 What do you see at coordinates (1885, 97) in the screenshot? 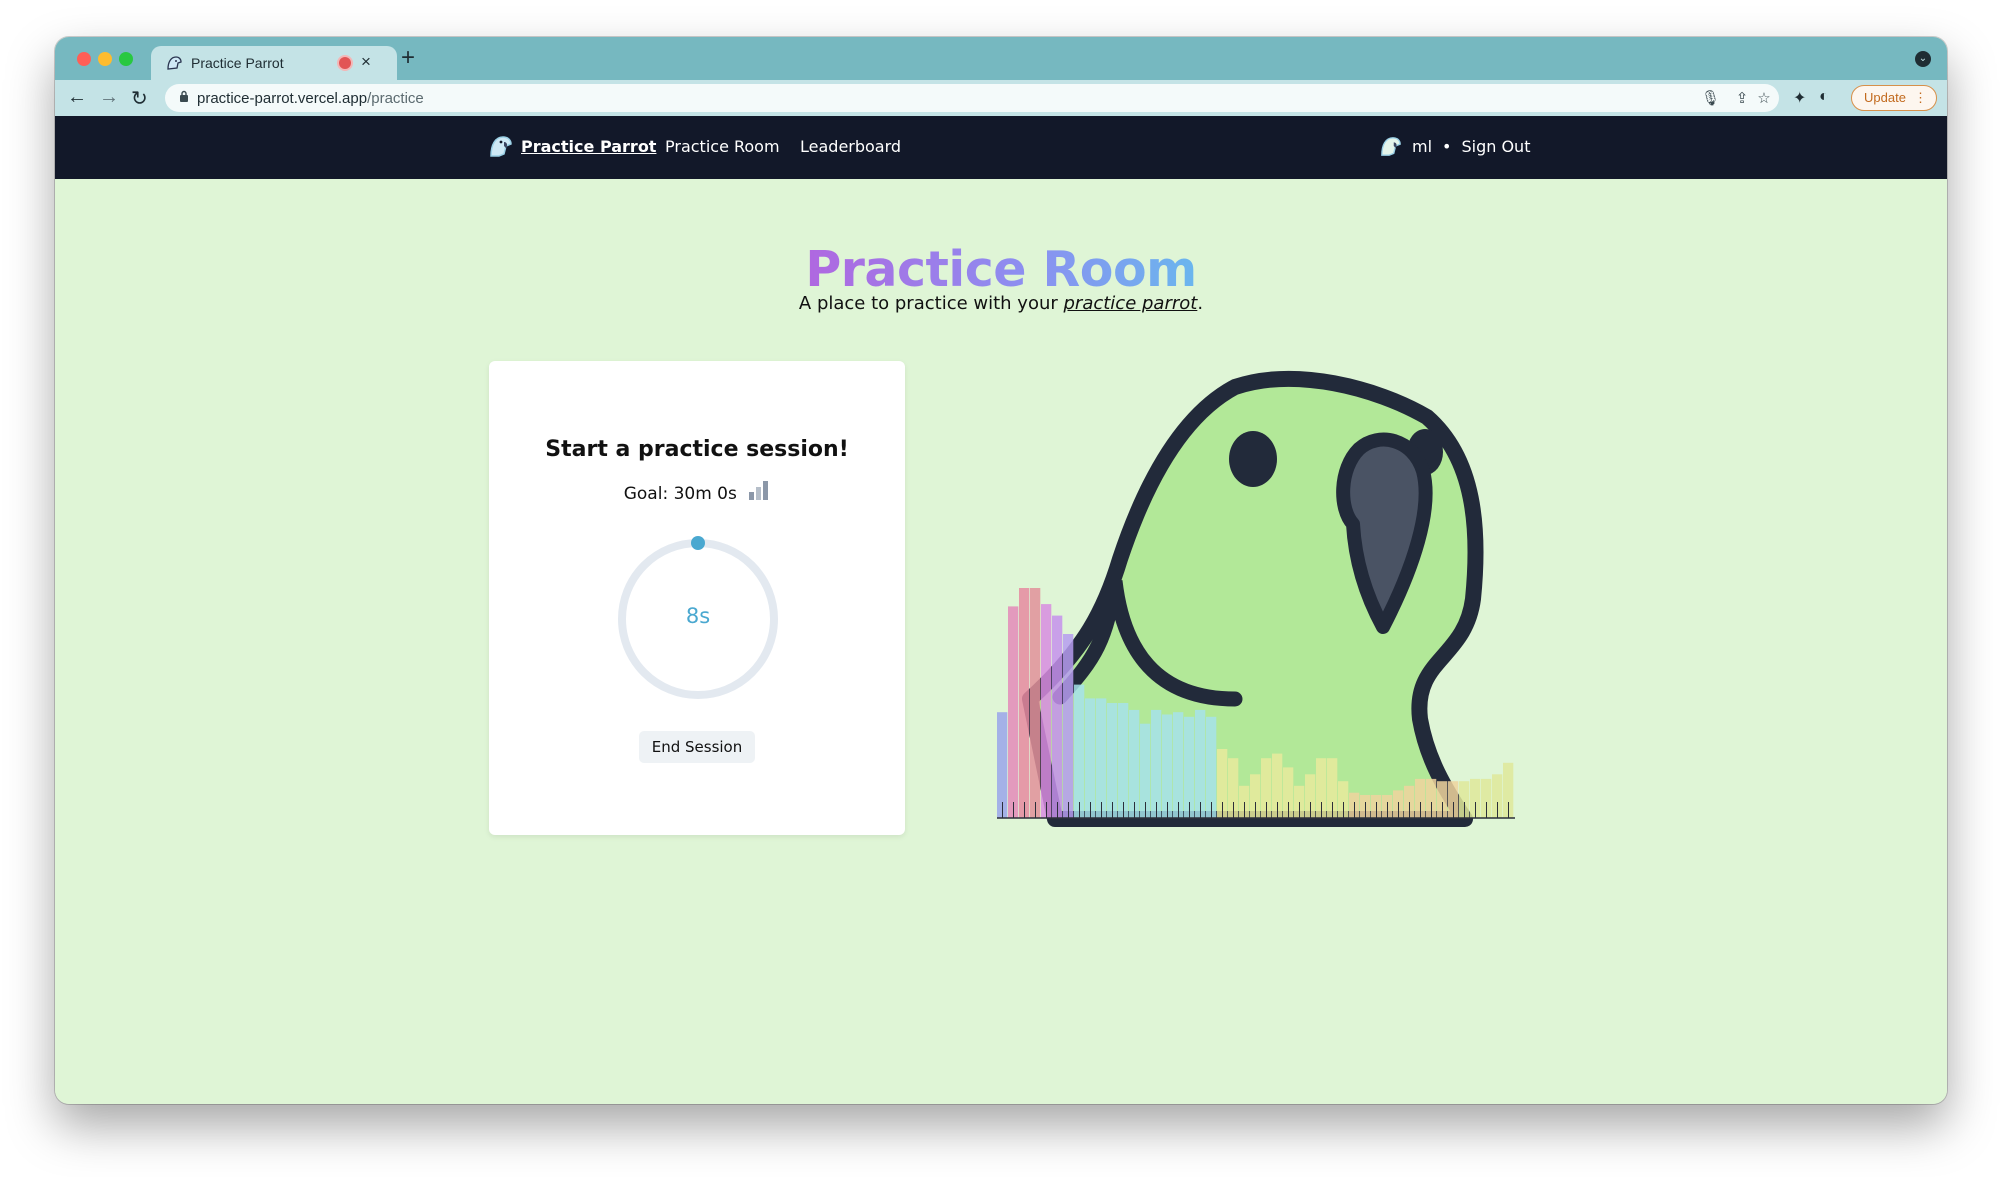
I see `update-label: Update` at bounding box center [1885, 97].